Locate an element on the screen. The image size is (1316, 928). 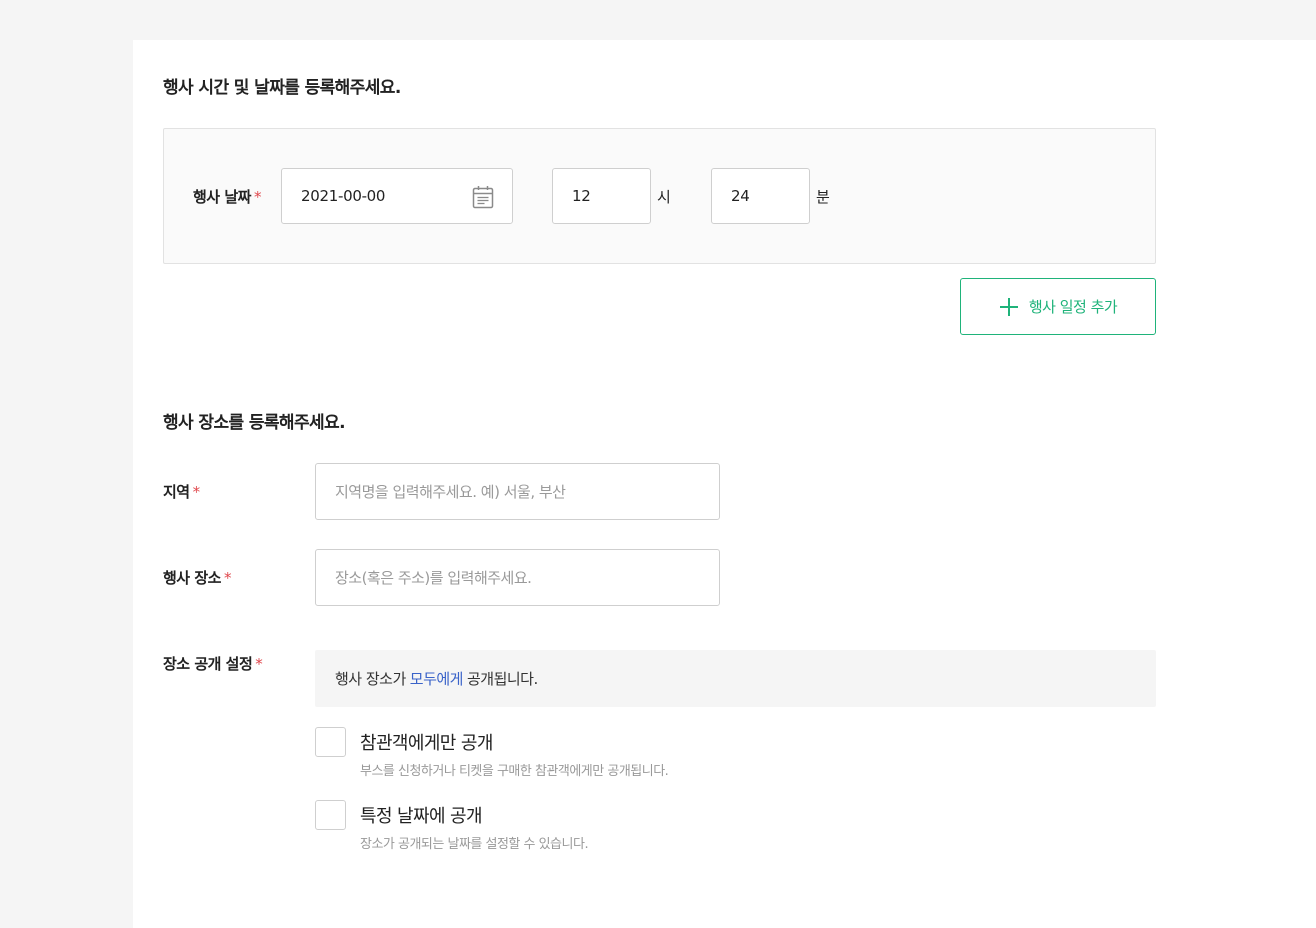
option-desc: 장소가 공개되는 날짜를 설정할 수 있습니다. is located at coordinates (474, 844).